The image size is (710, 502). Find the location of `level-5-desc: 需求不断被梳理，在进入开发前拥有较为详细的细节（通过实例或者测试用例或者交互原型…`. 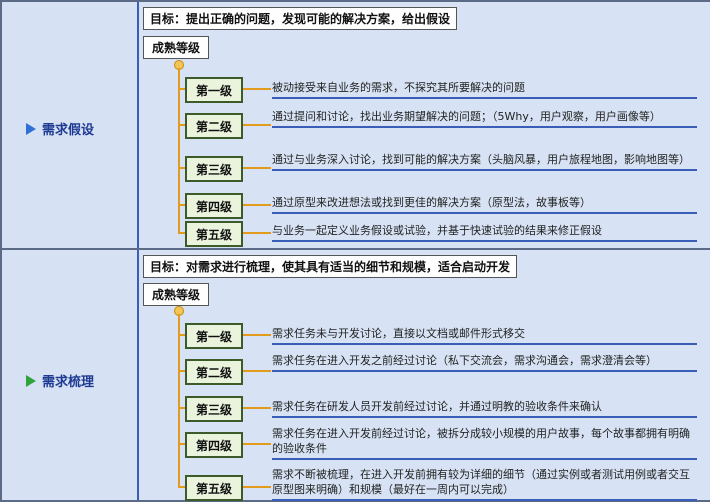

level-5-desc: 需求不断被梳理，在进入开发前拥有较为详细的细节（通过实例或者测试用例或者交互原型… is located at coordinates (484, 484).